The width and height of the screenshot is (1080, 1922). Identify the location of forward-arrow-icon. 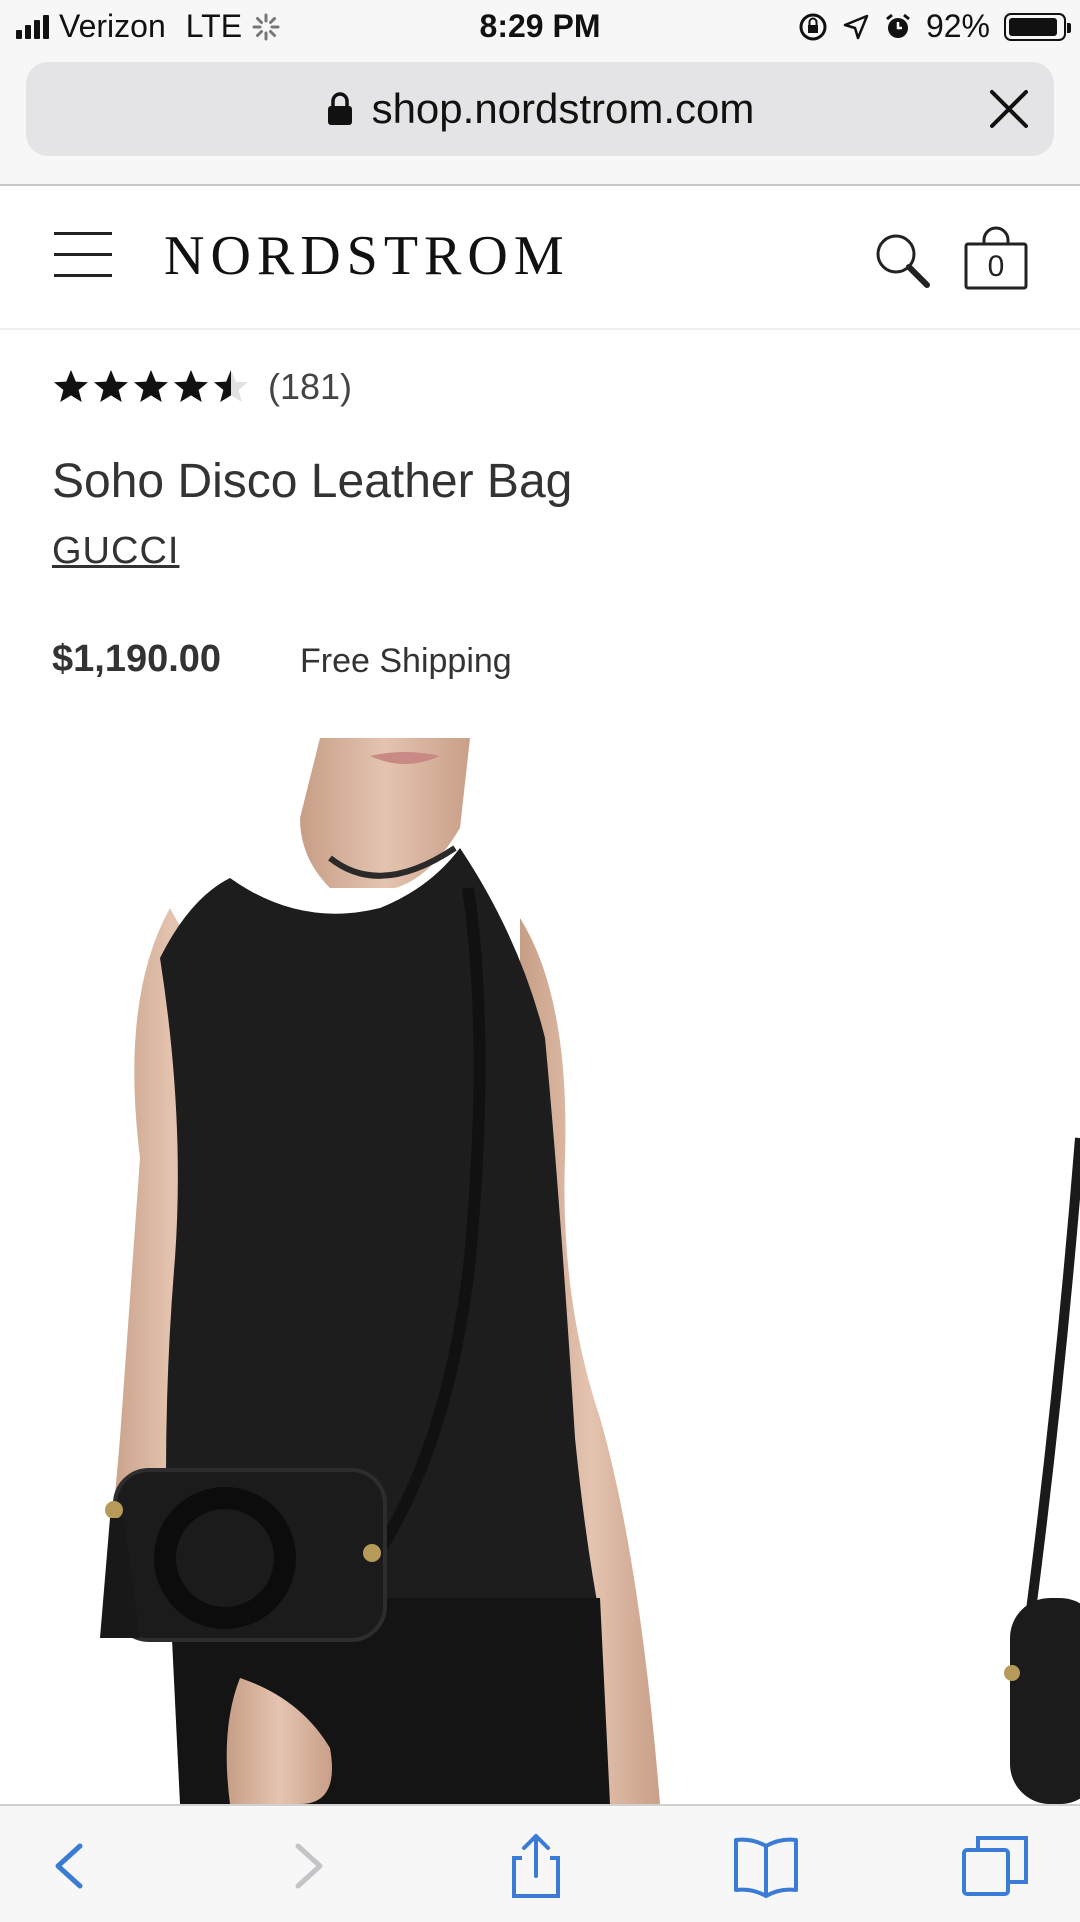
(306, 1866).